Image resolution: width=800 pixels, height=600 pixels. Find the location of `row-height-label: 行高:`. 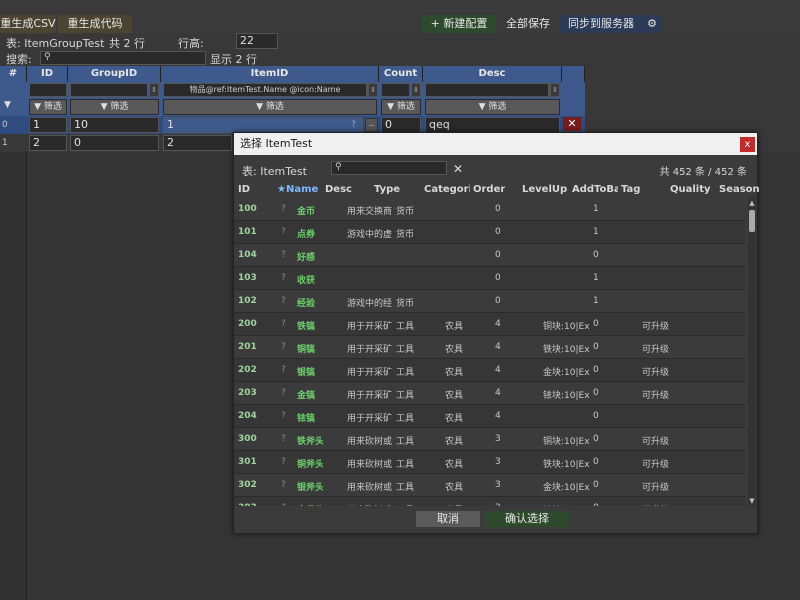

row-height-label: 行高: is located at coordinates (191, 43).